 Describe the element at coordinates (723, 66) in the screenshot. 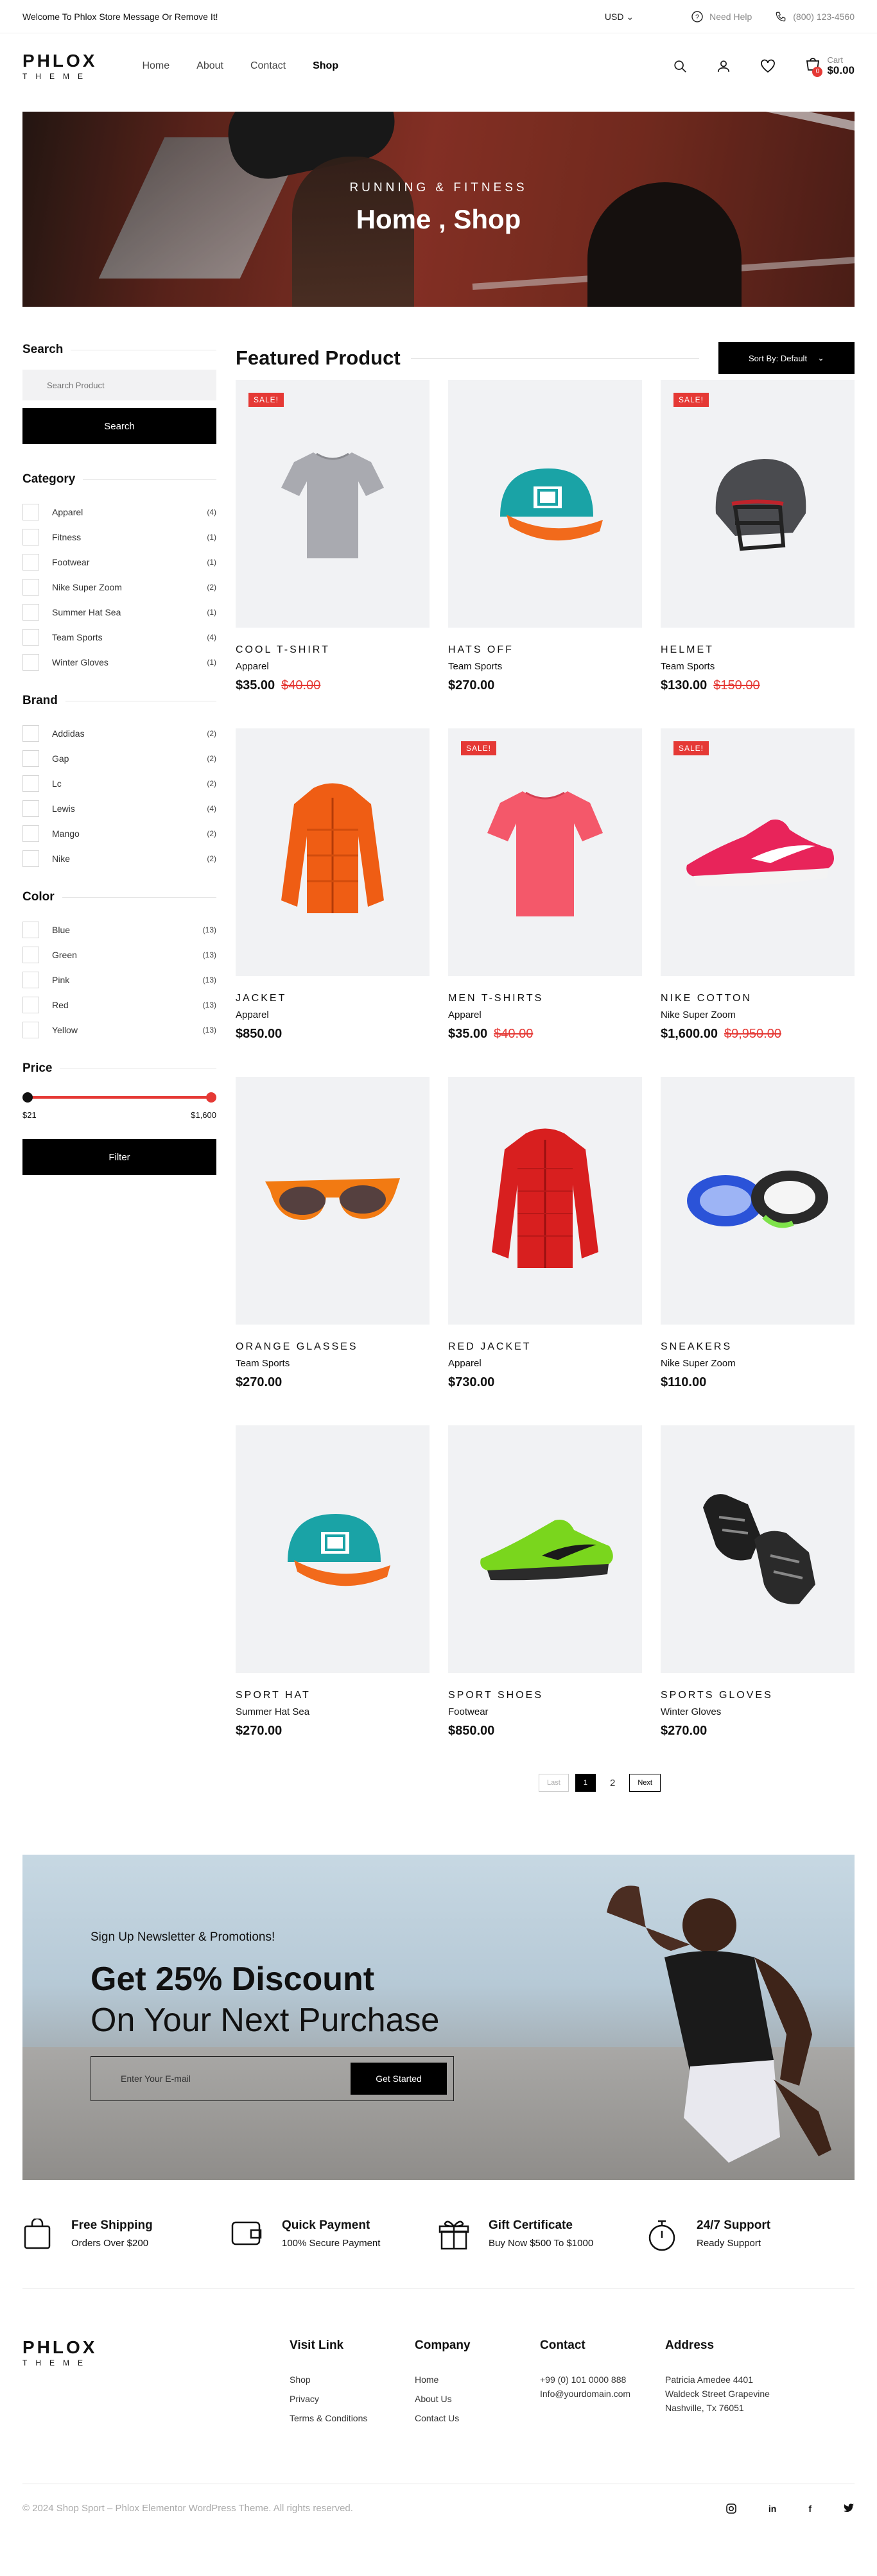

I see `user-icon` at that location.